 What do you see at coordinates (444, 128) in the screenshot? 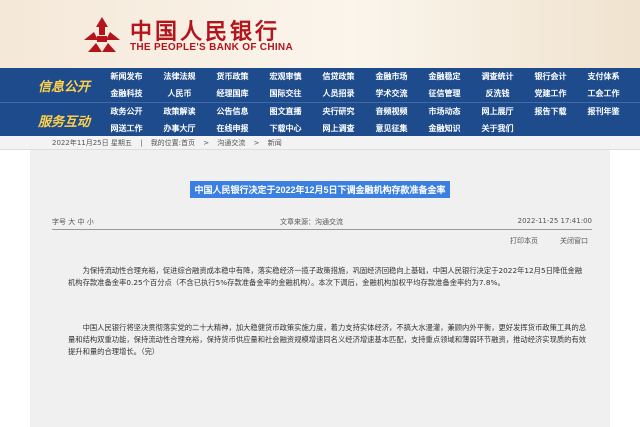
I see `nav-item: 金融知识` at bounding box center [444, 128].